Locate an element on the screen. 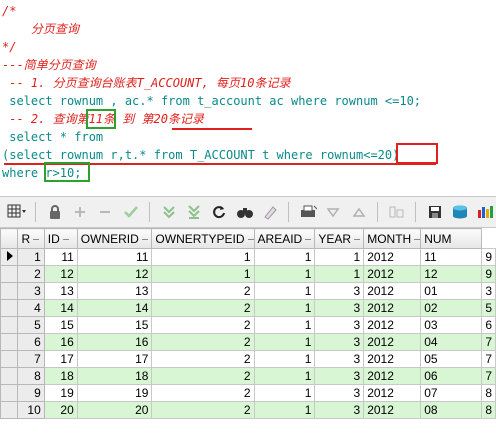  post-check-icon is located at coordinates (130, 212).